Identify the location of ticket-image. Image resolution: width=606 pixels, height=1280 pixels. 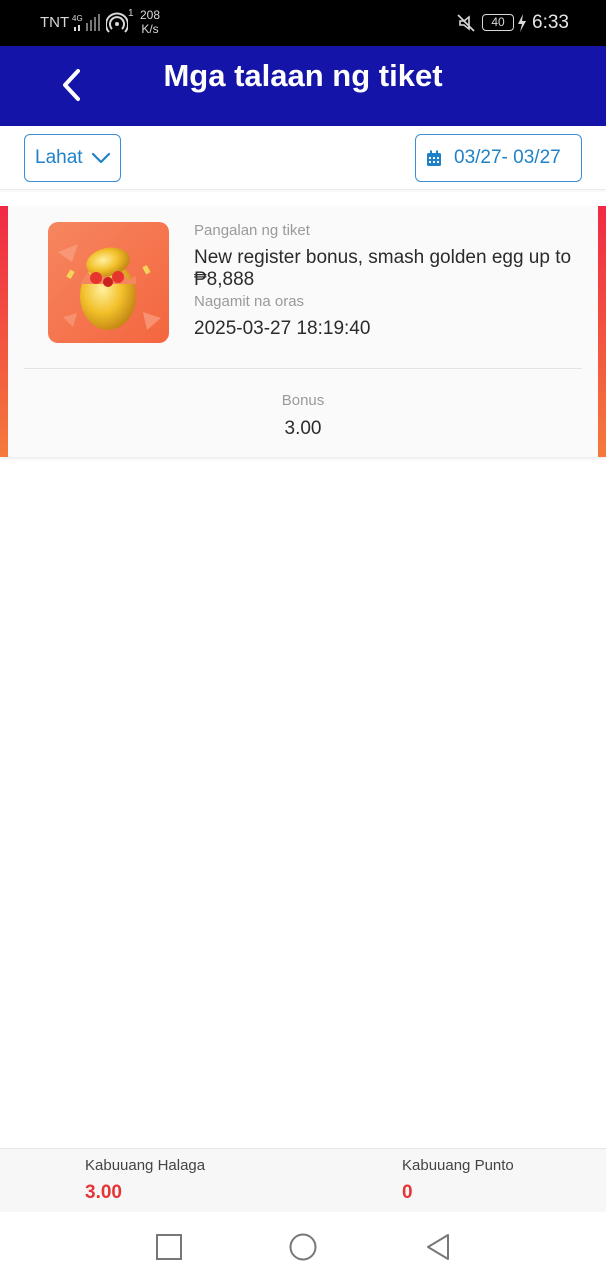
(108, 282).